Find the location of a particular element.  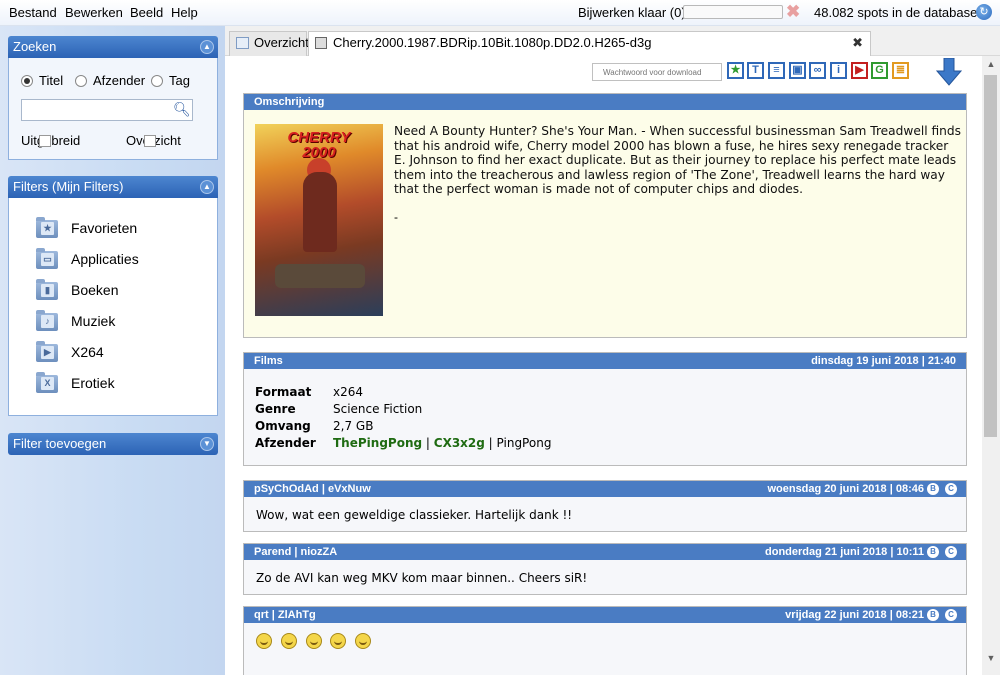

add-filter-header: Filter toevoegen ▼ is located at coordinates (113, 444).